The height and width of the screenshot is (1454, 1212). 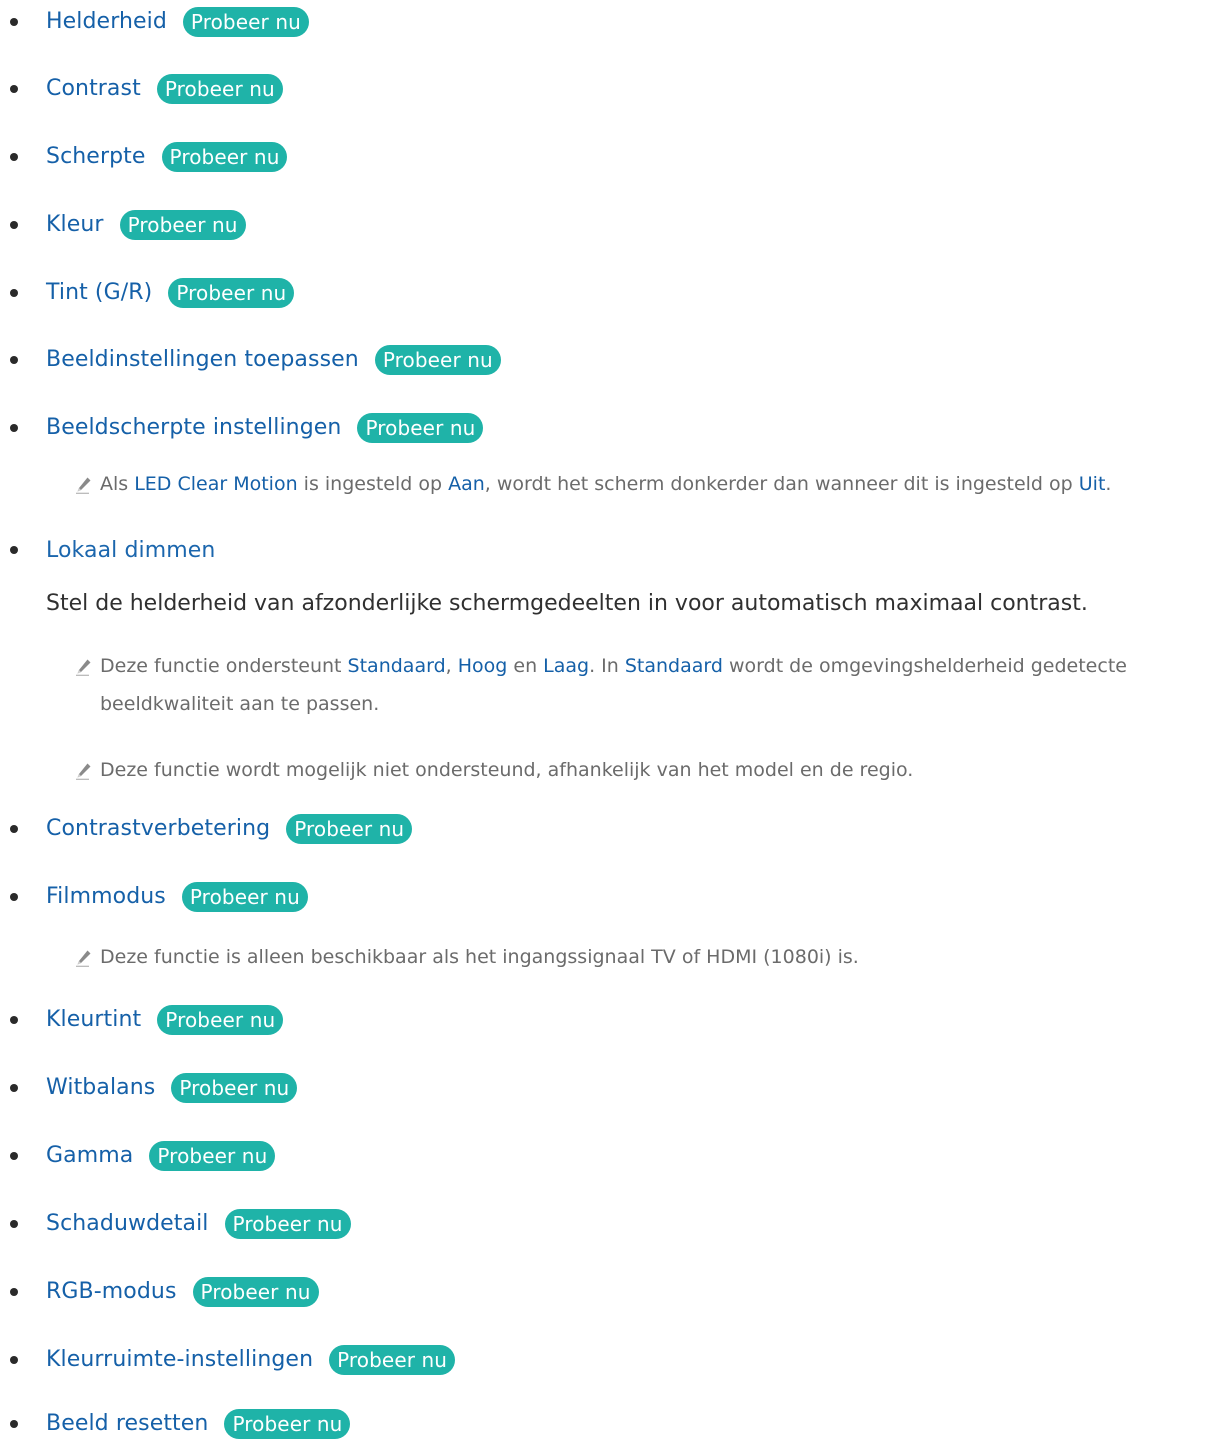 What do you see at coordinates (127, 1223) in the screenshot?
I see `link-schaduwdetail-label: Schaduwdetail` at bounding box center [127, 1223].